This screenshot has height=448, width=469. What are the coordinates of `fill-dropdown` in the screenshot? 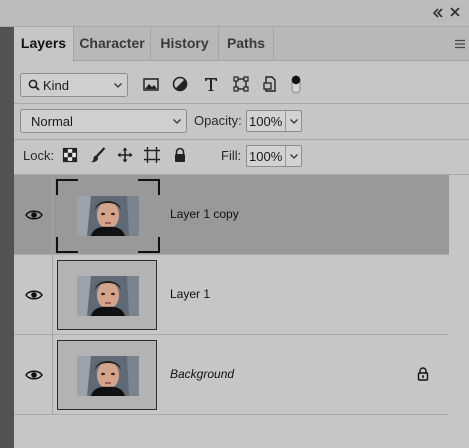 It's located at (293, 156).